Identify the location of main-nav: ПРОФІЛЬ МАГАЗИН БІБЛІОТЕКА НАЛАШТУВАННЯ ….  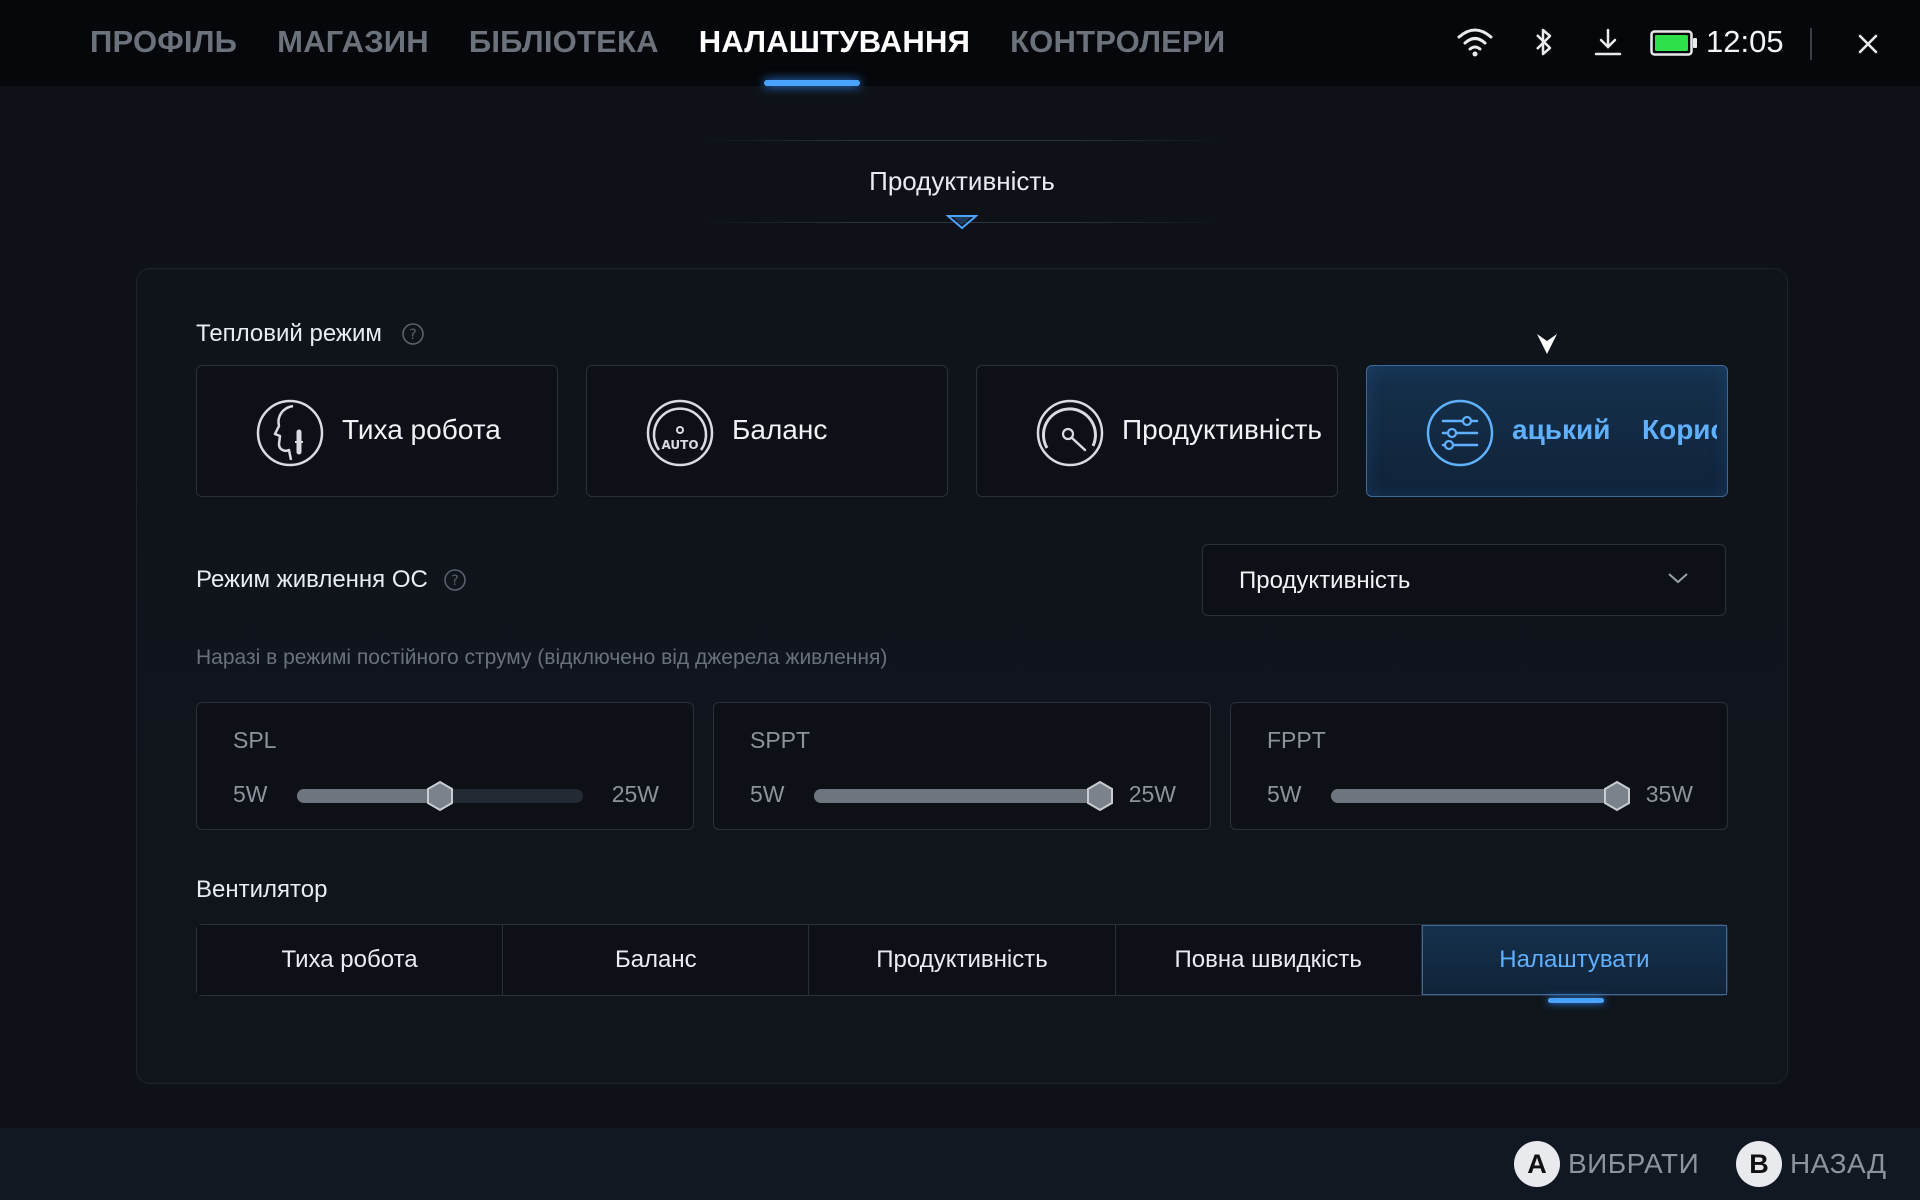
(657, 42).